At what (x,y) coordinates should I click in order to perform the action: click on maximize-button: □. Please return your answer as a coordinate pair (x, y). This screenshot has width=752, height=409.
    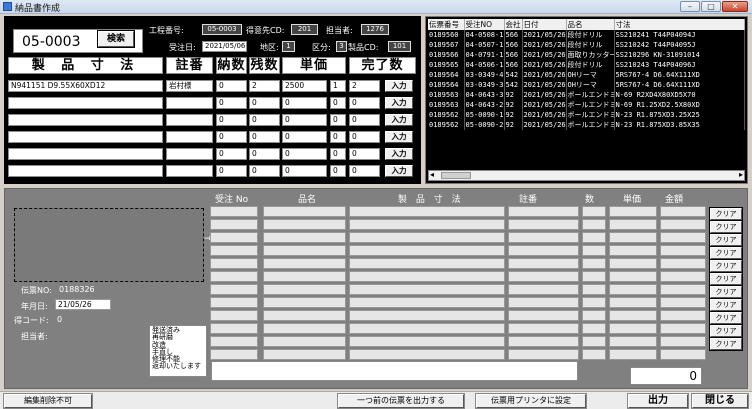
    Looking at the image, I should click on (711, 6).